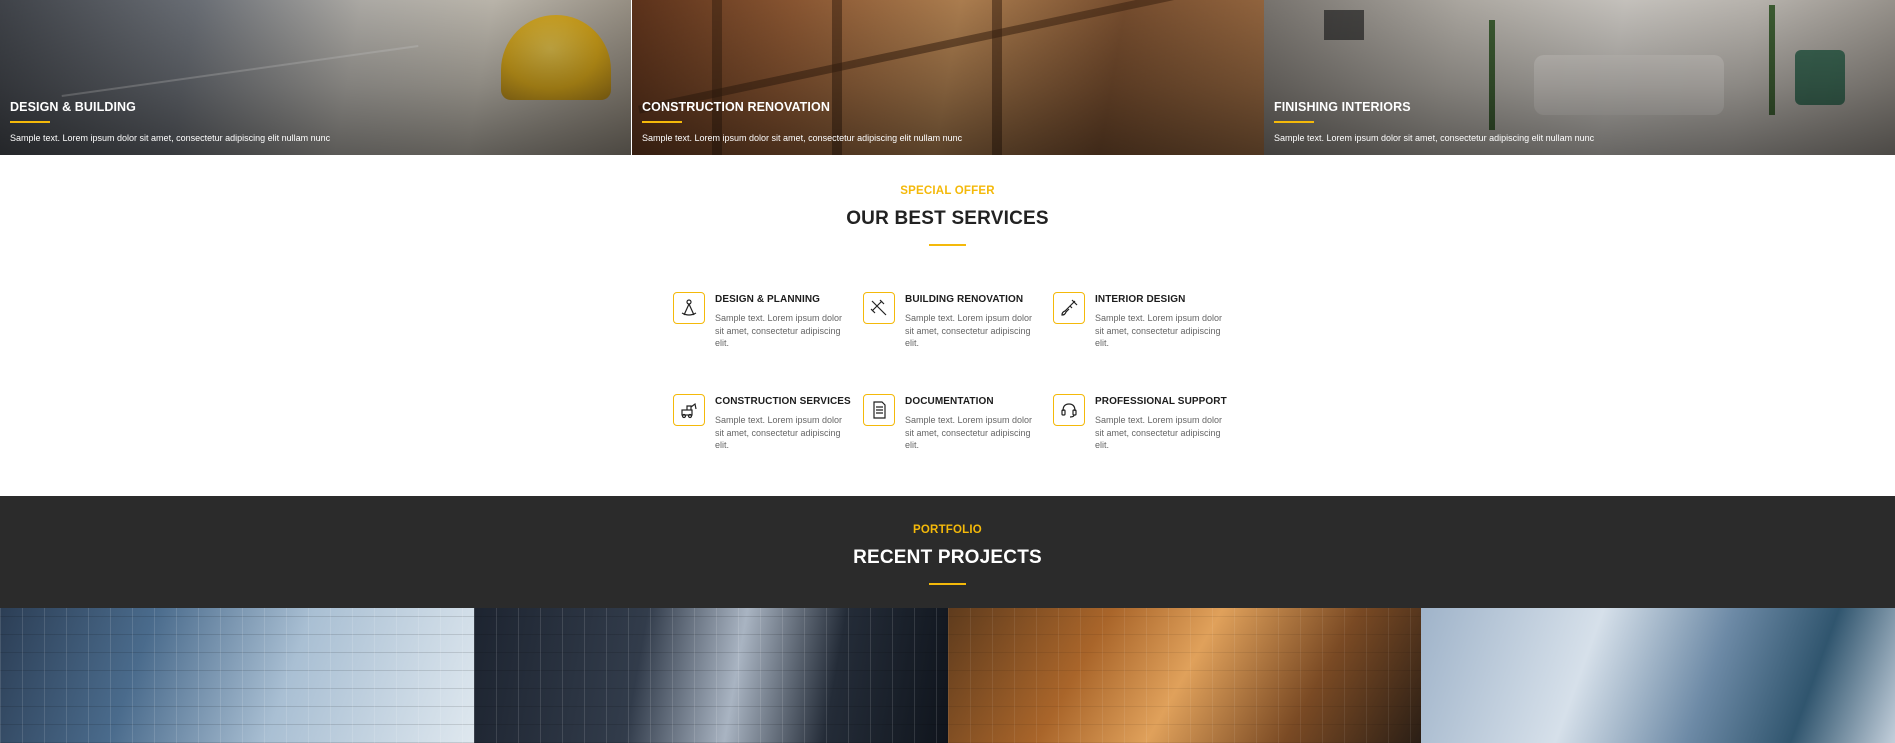 Image resolution: width=1895 pixels, height=743 pixels. Describe the element at coordinates (783, 401) in the screenshot. I see `service-title: CONSTRUCTION SERVICES` at that location.